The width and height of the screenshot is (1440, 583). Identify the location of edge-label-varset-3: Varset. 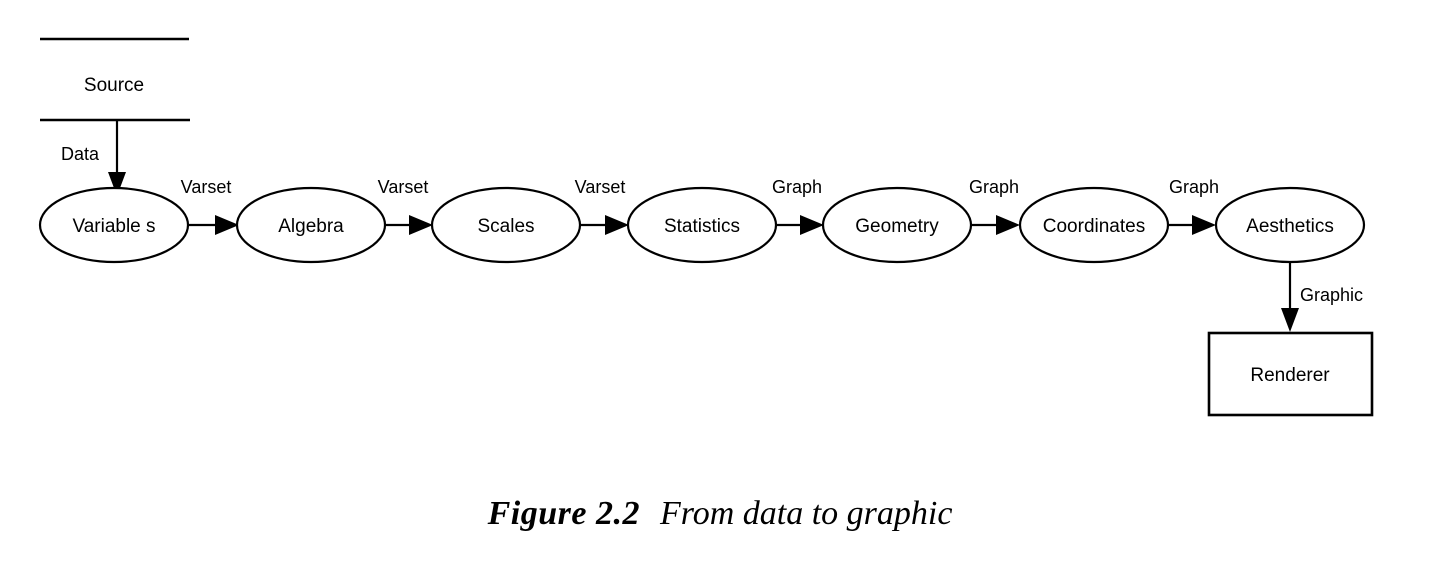
(600, 187).